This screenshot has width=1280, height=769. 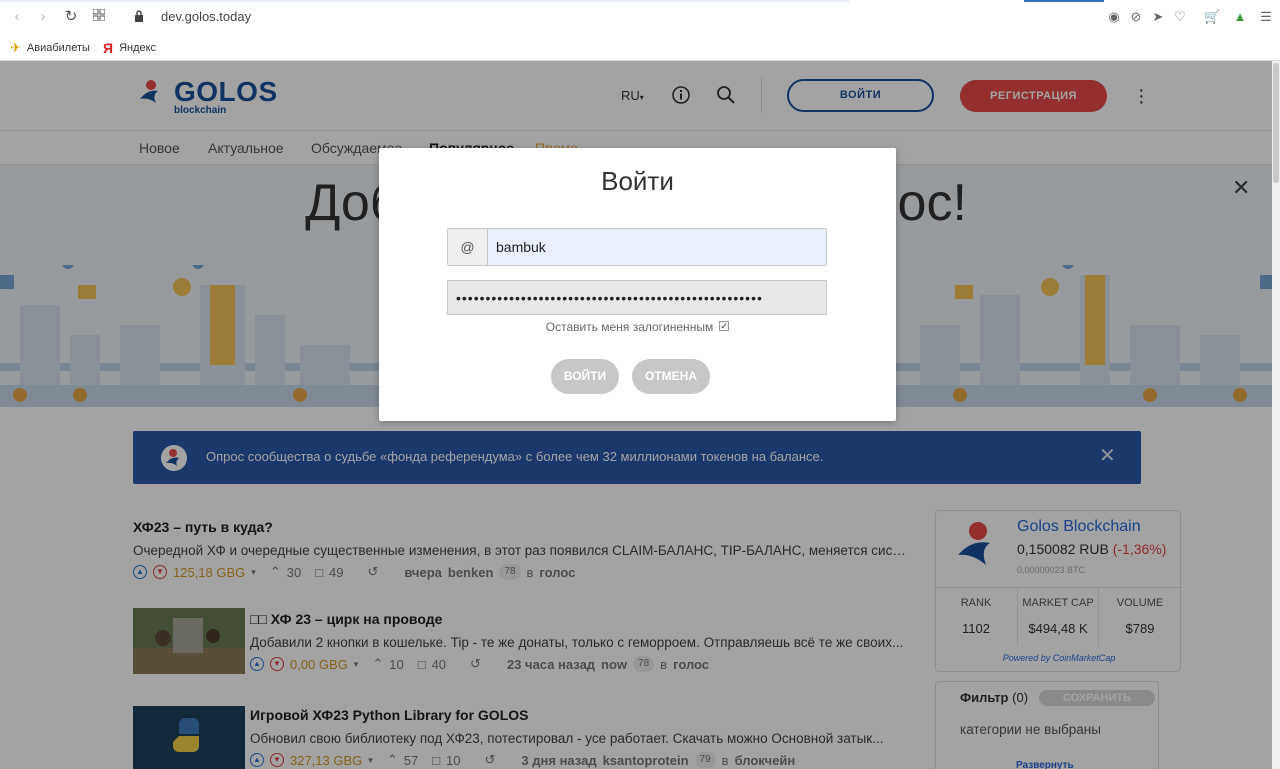 What do you see at coordinates (1114, 17) in the screenshot?
I see `camera-icon: ◉` at bounding box center [1114, 17].